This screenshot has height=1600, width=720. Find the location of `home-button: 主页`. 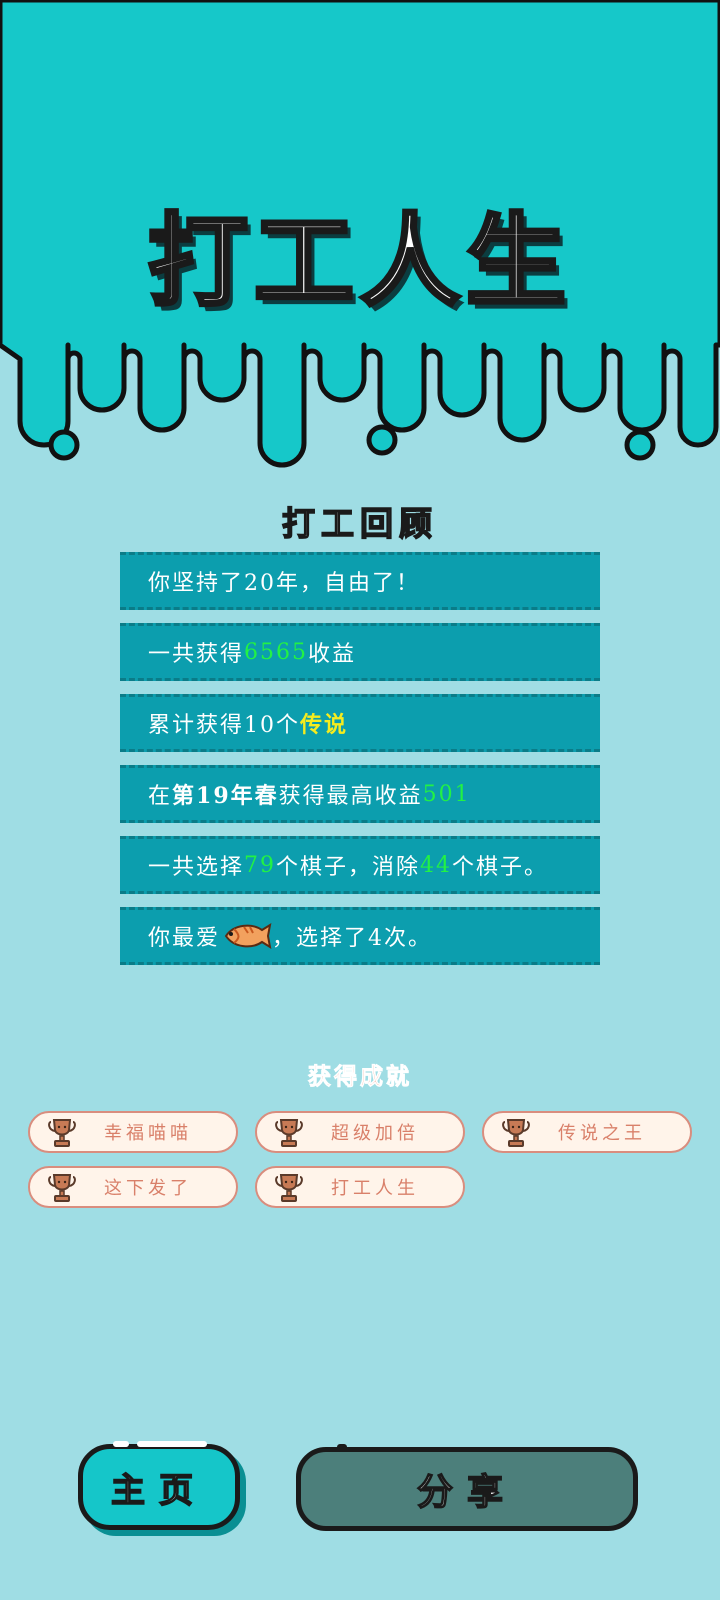

home-button: 主页 is located at coordinates (159, 1485).